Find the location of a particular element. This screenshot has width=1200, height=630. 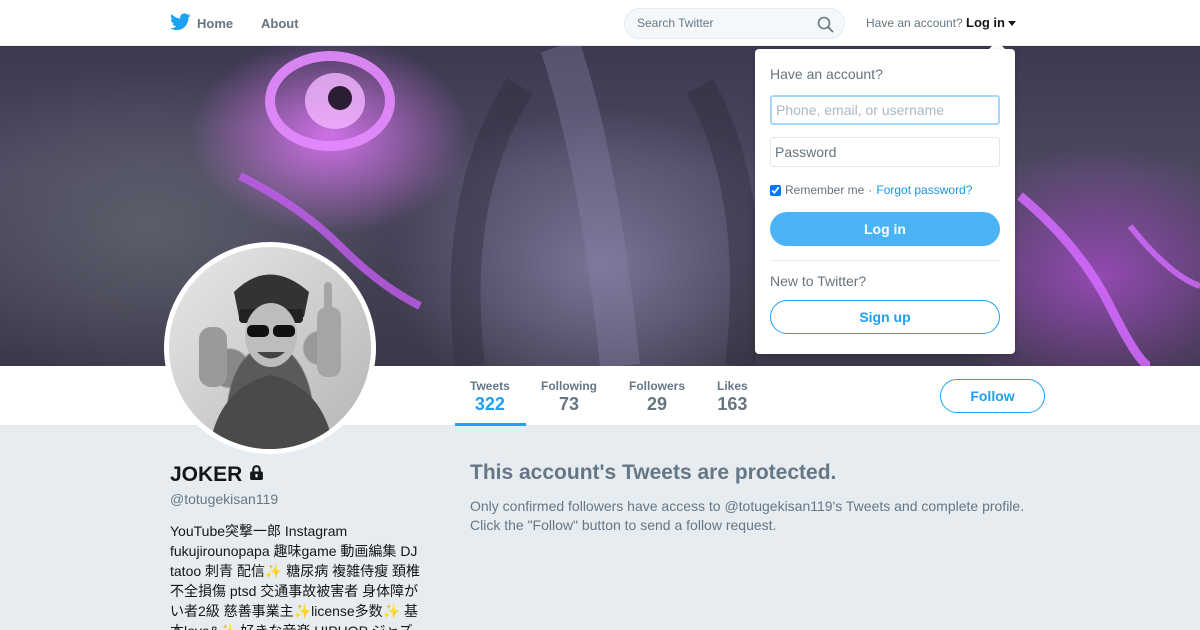

signup-button: Sign up is located at coordinates (885, 317).